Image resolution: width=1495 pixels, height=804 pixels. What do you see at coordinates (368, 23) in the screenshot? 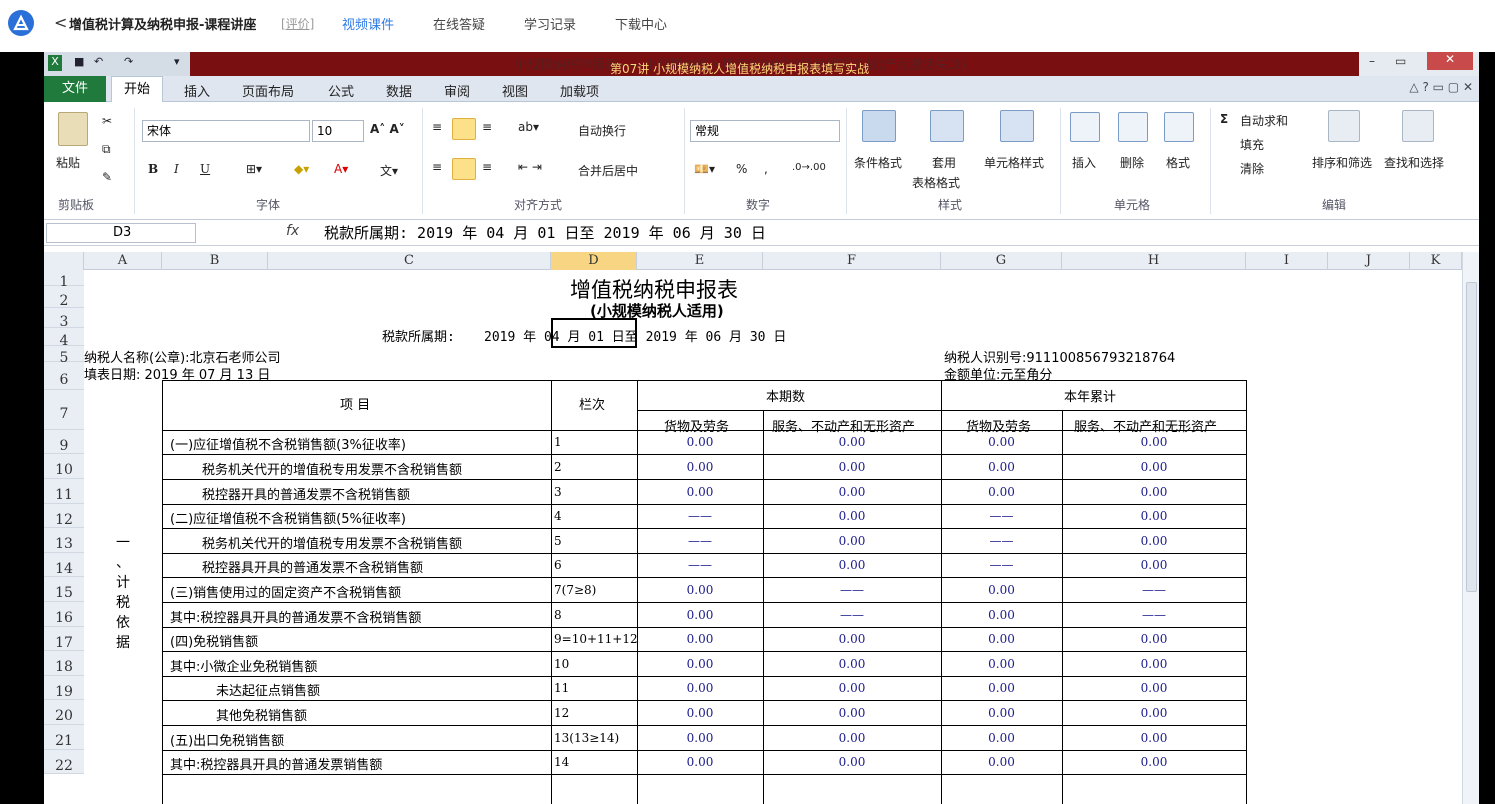
I see `nav-video: 视频课件` at bounding box center [368, 23].